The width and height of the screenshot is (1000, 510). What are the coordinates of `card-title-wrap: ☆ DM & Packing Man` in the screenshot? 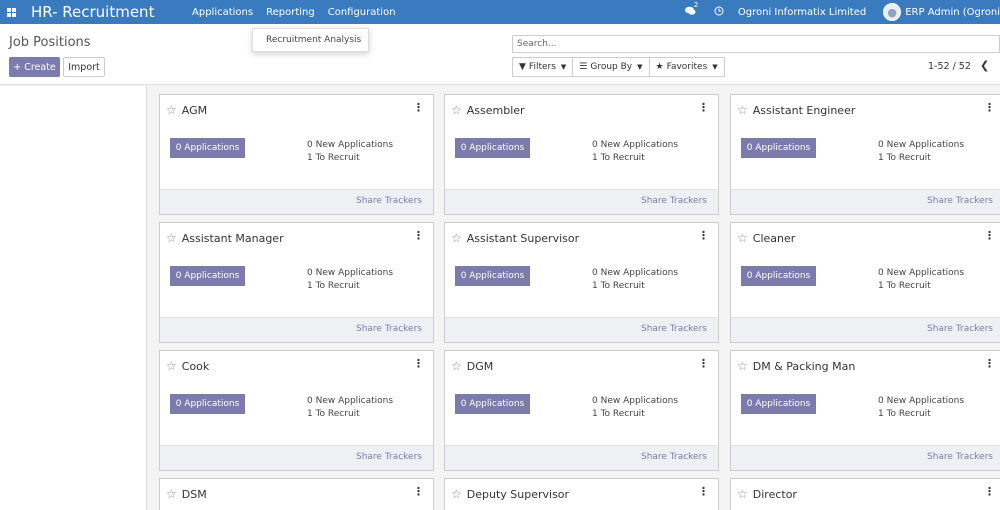 It's located at (796, 366).